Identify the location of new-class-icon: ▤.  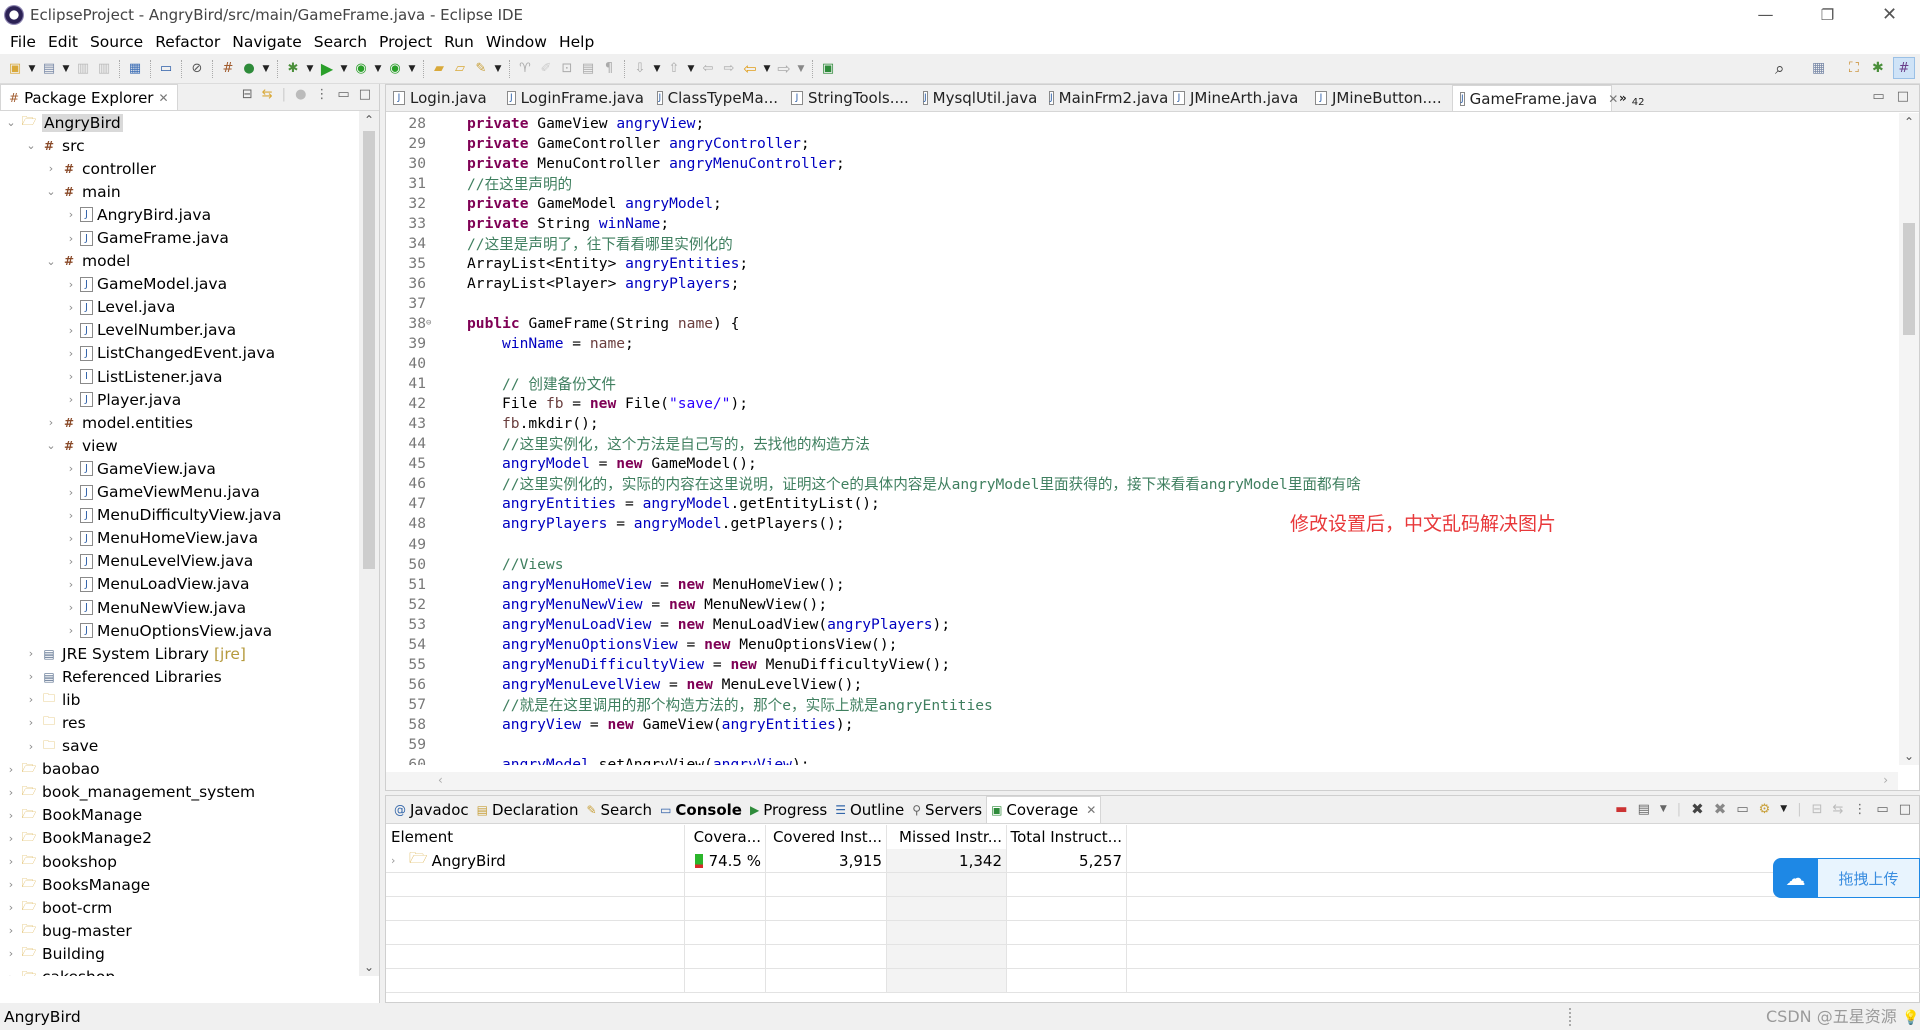
(49, 69).